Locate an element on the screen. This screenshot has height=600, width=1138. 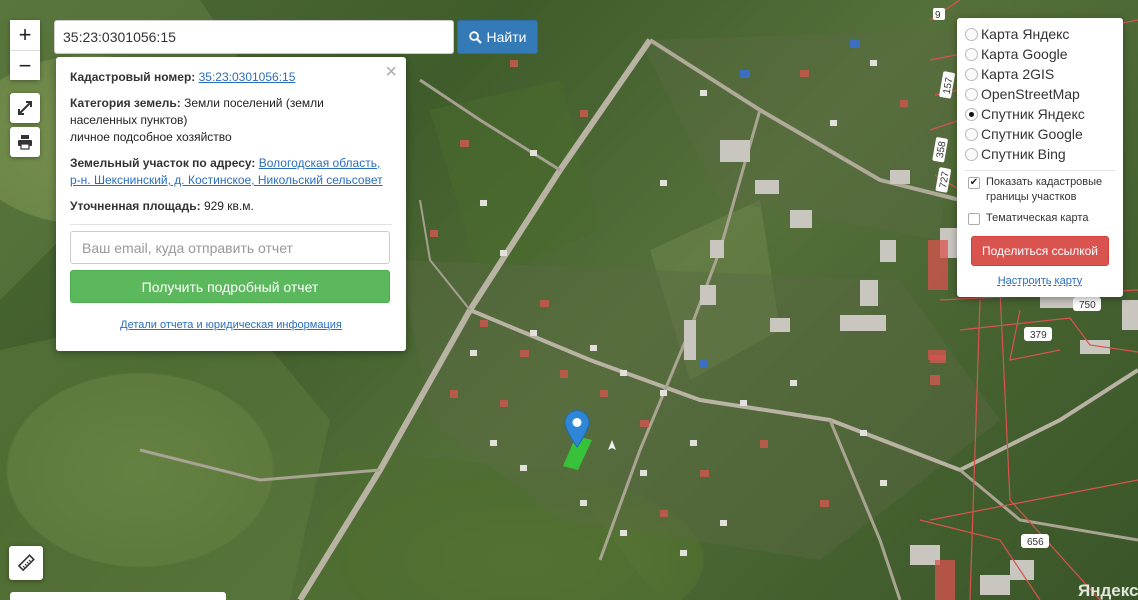
parcel-number-label: 750 is located at coordinates (1087, 305).